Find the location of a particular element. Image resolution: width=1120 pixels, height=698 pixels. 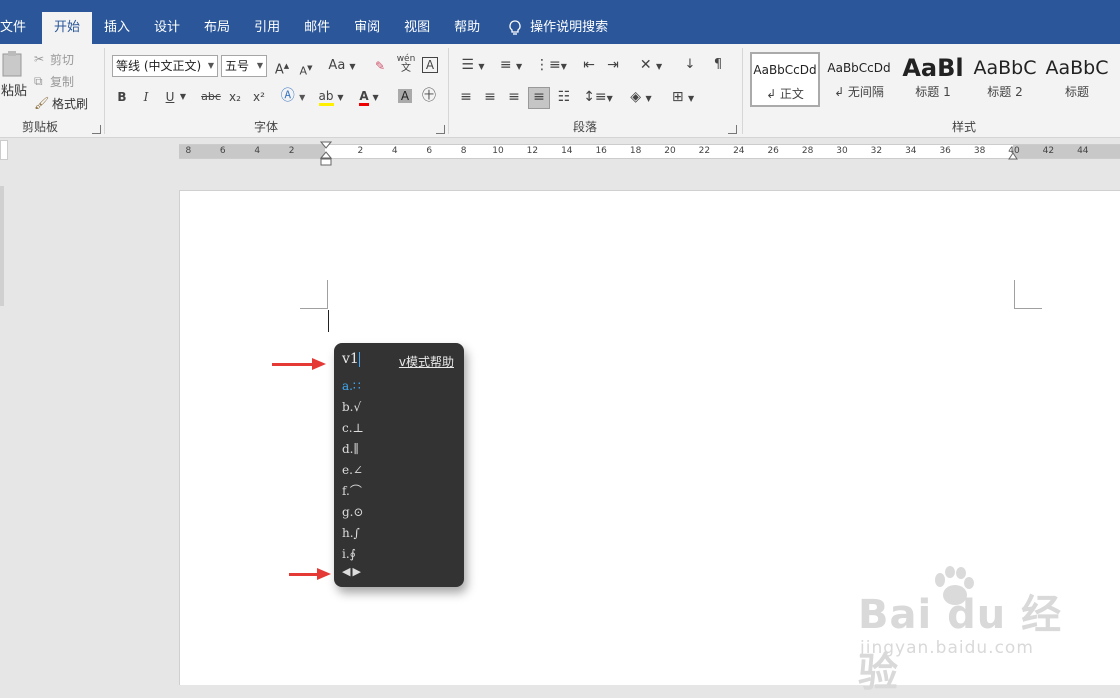

right-indent-icon is located at coordinates (1013, 155).